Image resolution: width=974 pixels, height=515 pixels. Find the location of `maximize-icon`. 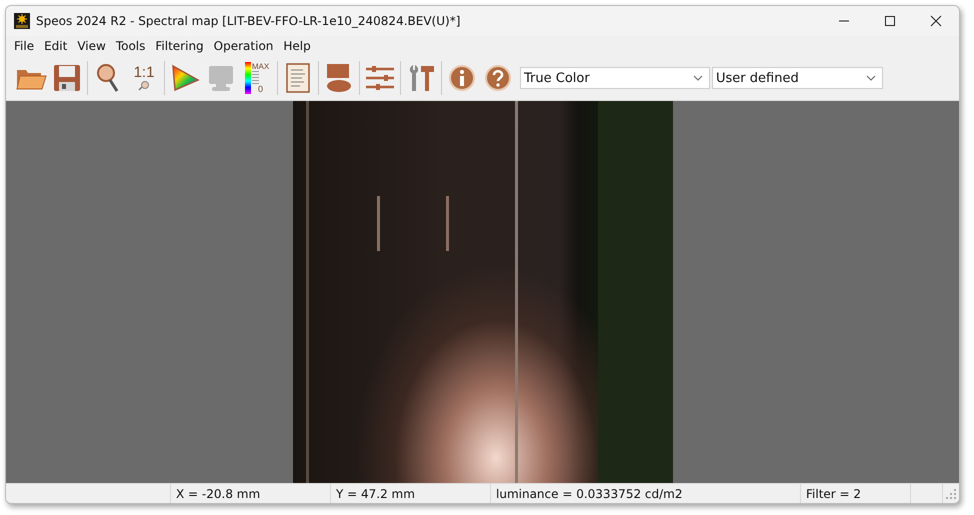

maximize-icon is located at coordinates (890, 21).